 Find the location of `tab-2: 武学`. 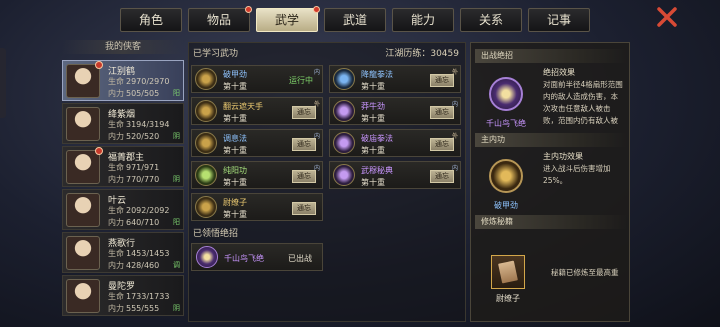

tab-2: 武学 is located at coordinates (288, 19).